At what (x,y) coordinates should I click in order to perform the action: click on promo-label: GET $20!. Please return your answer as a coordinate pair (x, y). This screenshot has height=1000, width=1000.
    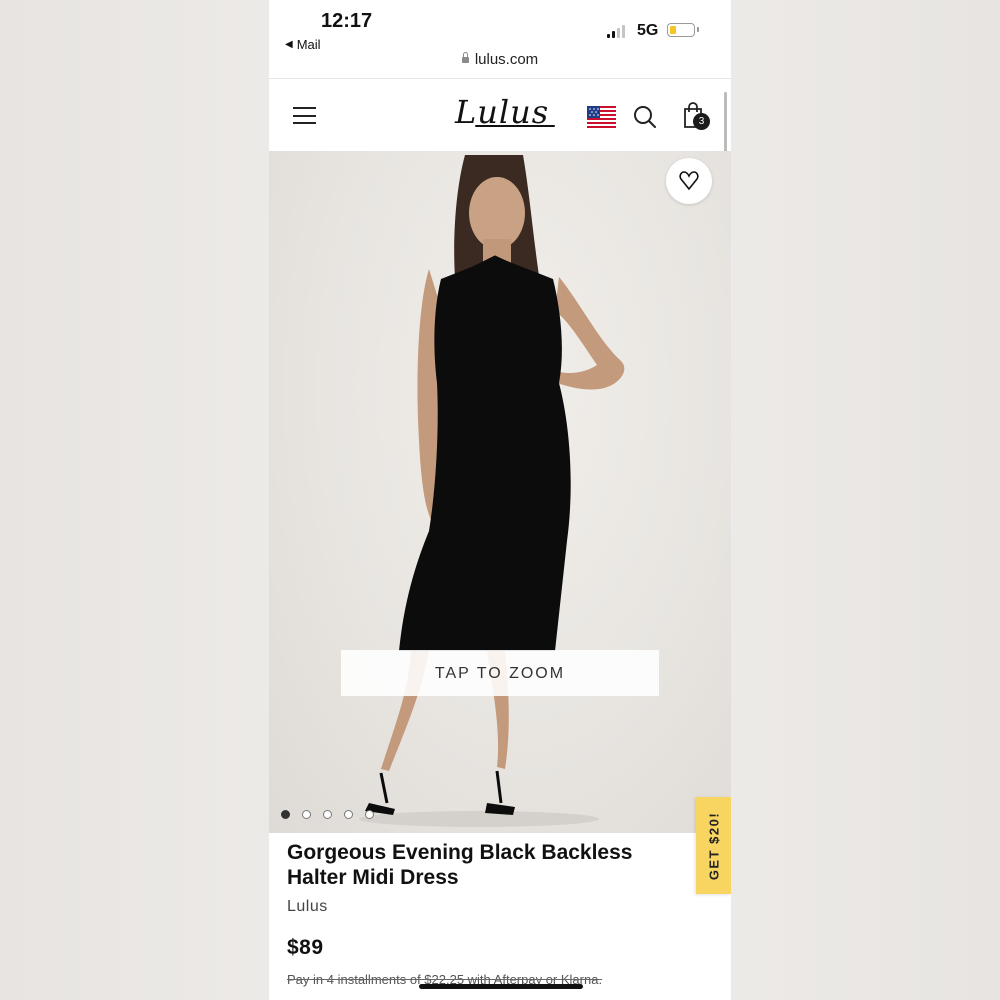
    Looking at the image, I should click on (713, 845).